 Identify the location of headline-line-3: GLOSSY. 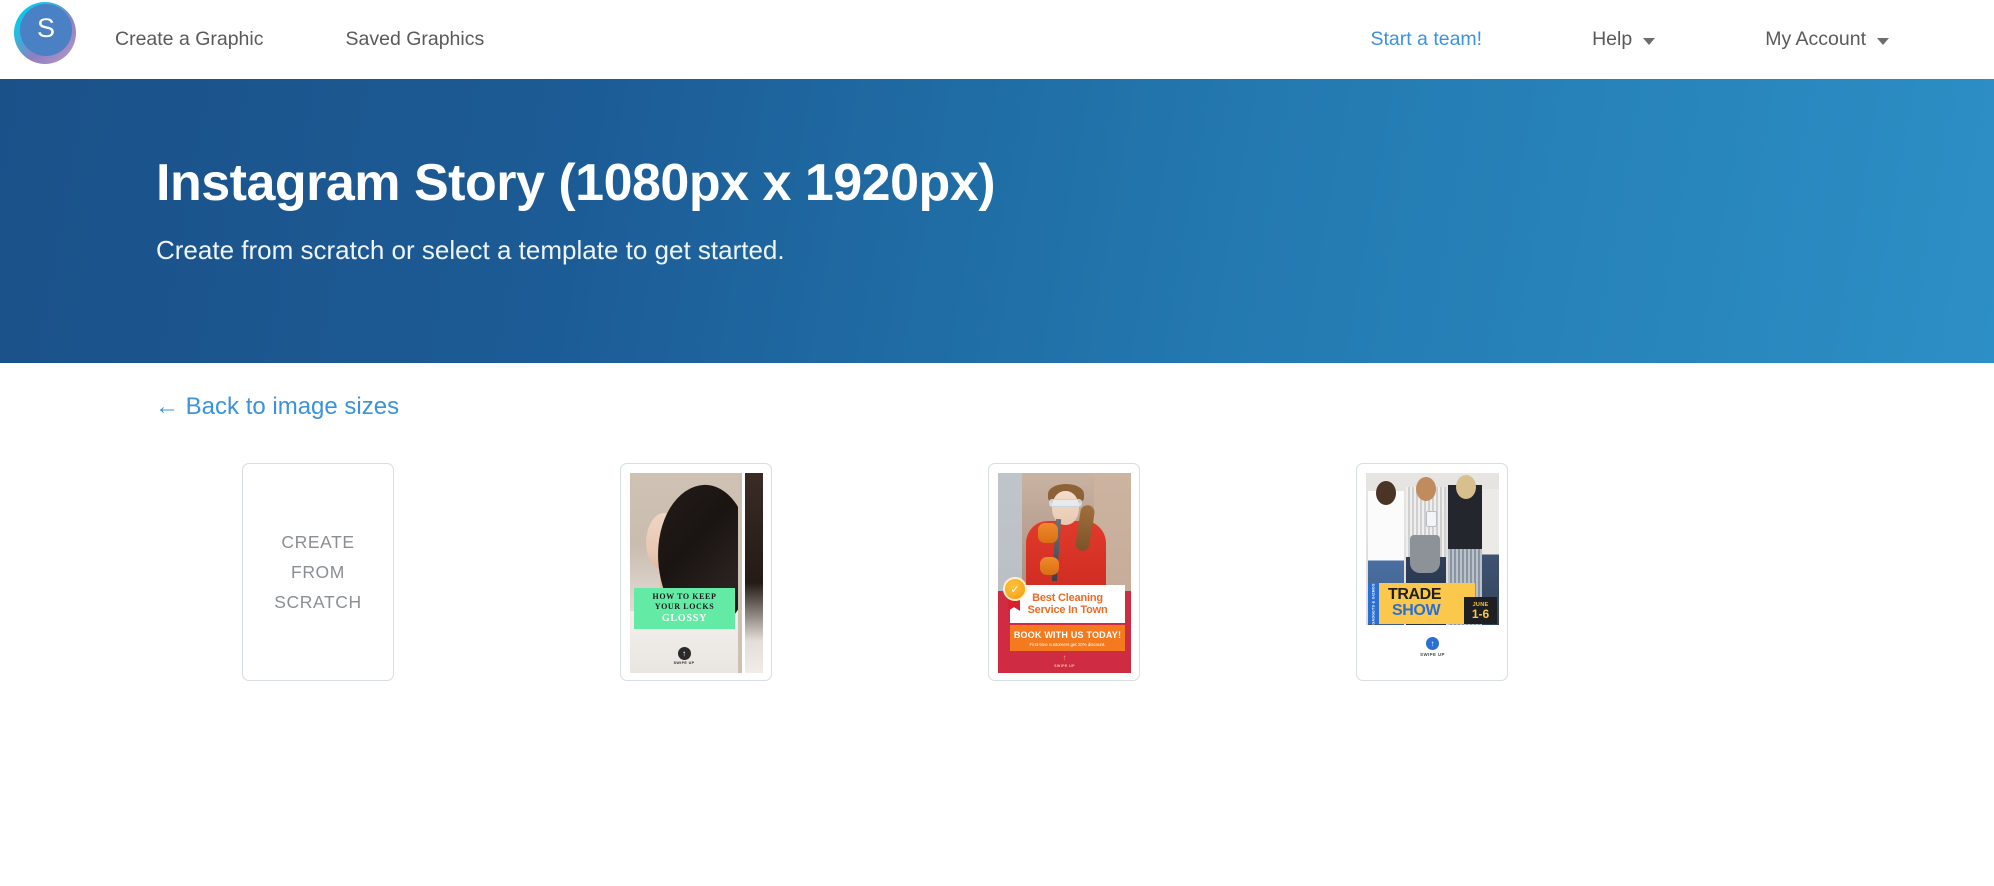
(684, 618).